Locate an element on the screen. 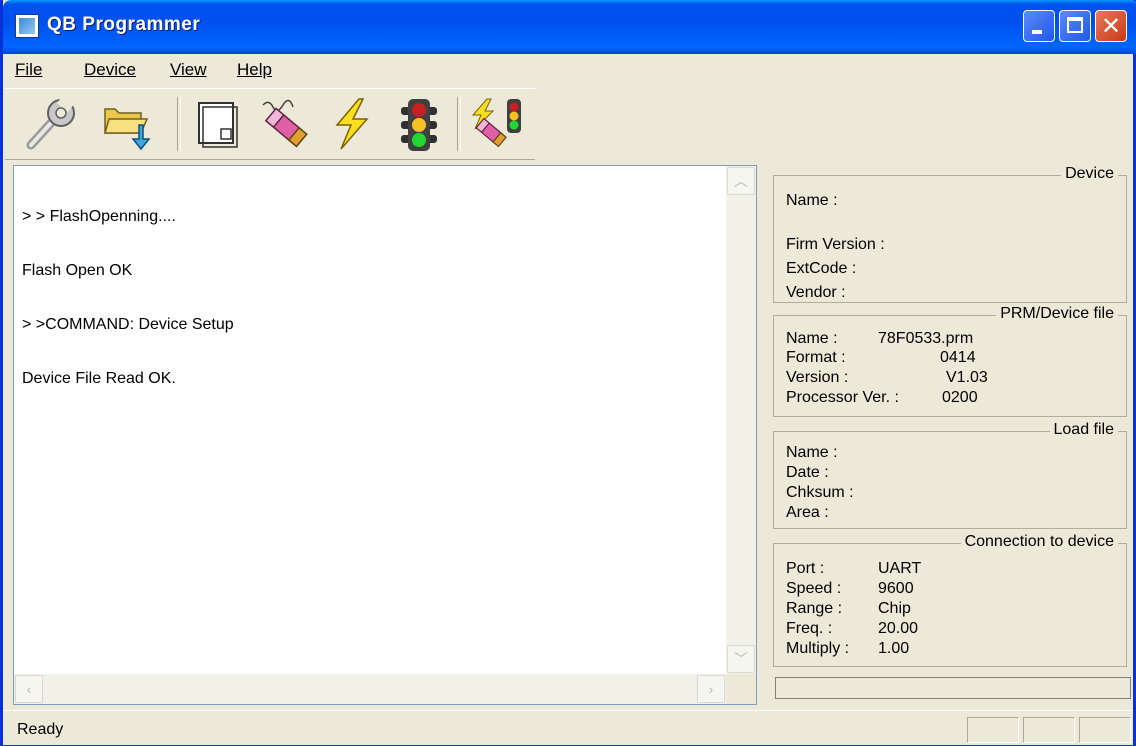  load-date-label: Date : is located at coordinates (807, 472).